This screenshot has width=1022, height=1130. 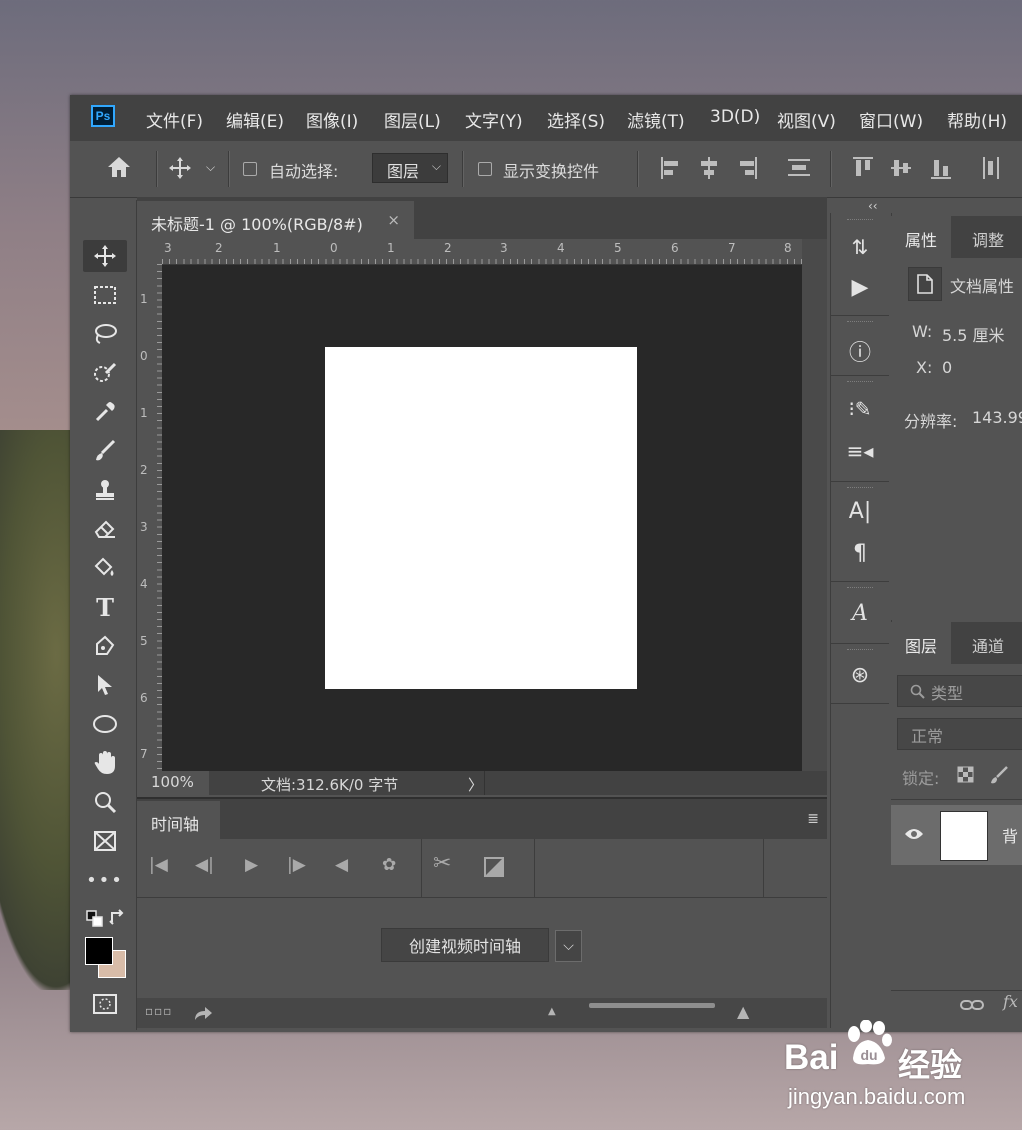 What do you see at coordinates (965, 774) in the screenshot?
I see `lock-transparent-pixels-icon` at bounding box center [965, 774].